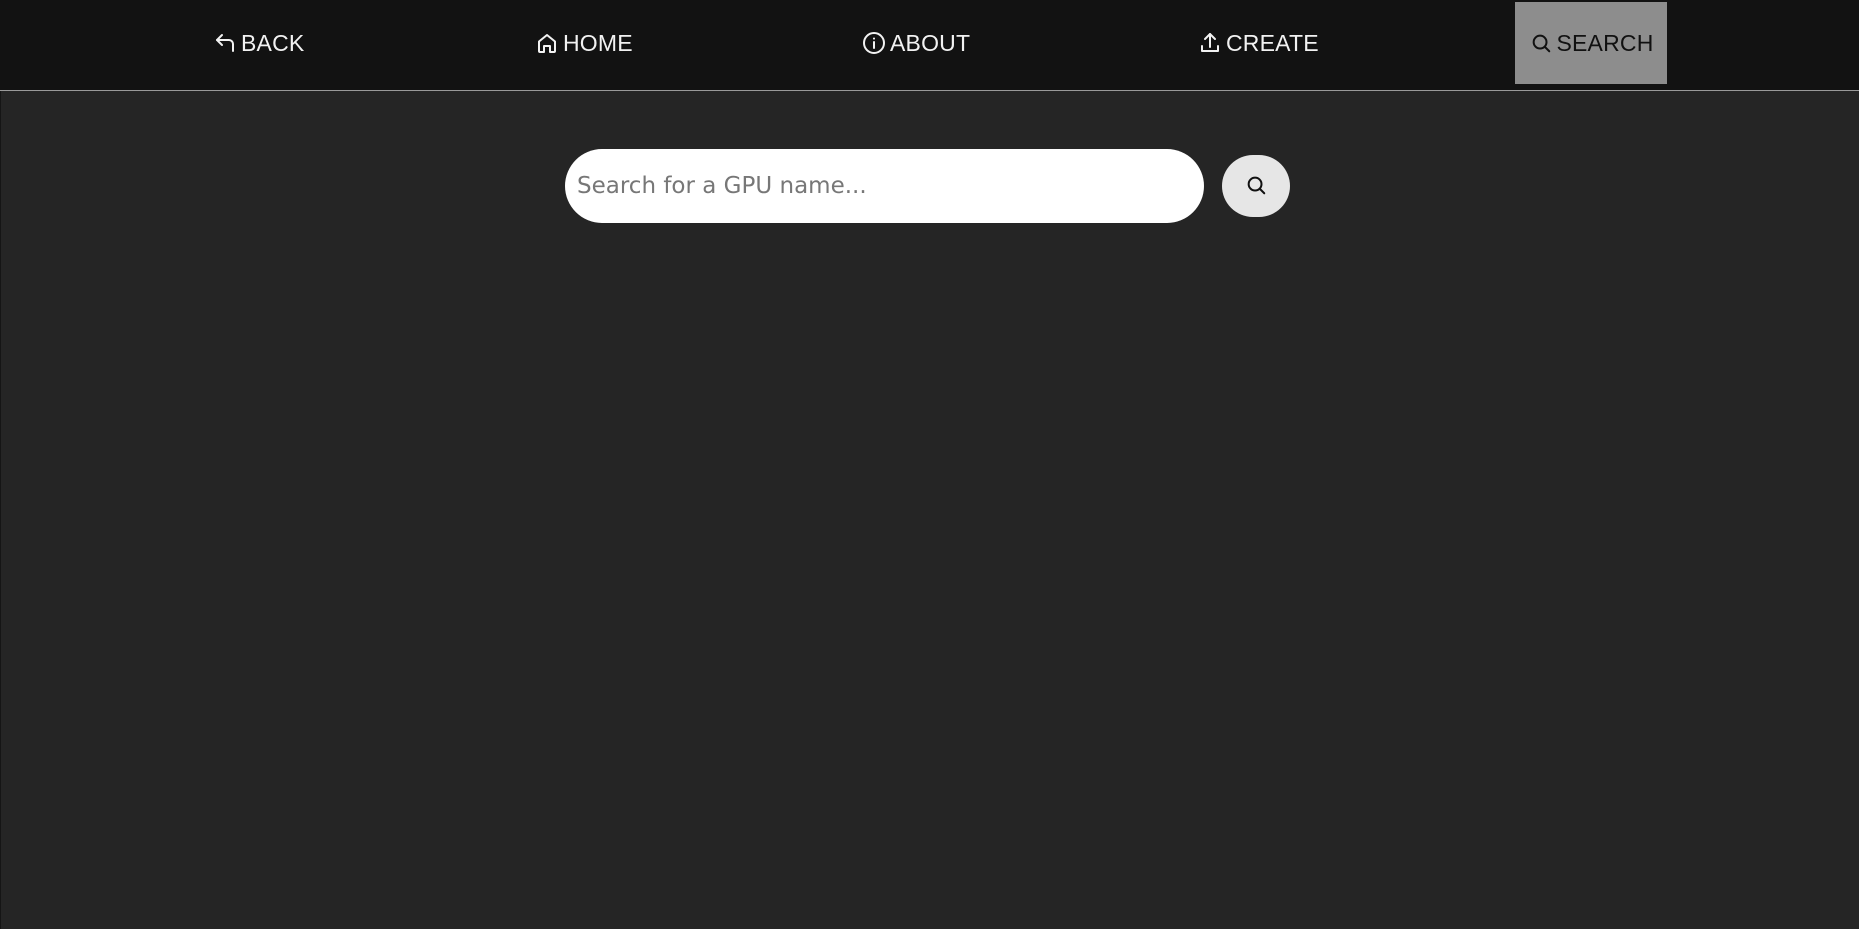 Image resolution: width=1859 pixels, height=929 pixels. I want to click on upload-icon, so click(1210, 43).